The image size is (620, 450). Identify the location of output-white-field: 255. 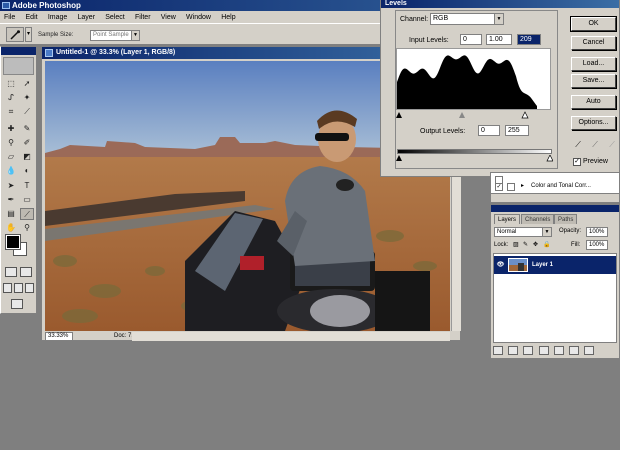
(517, 130).